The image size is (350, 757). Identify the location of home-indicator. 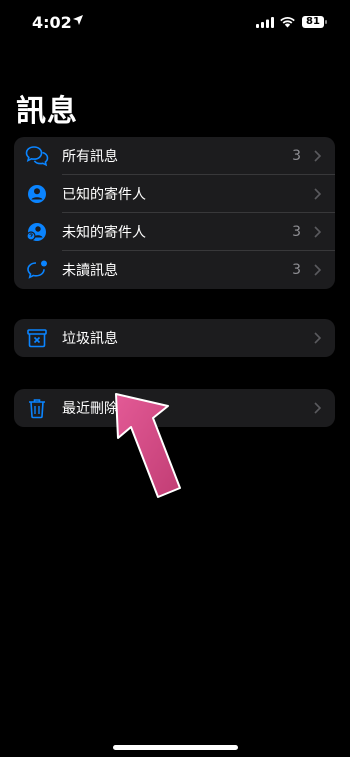
(175, 747).